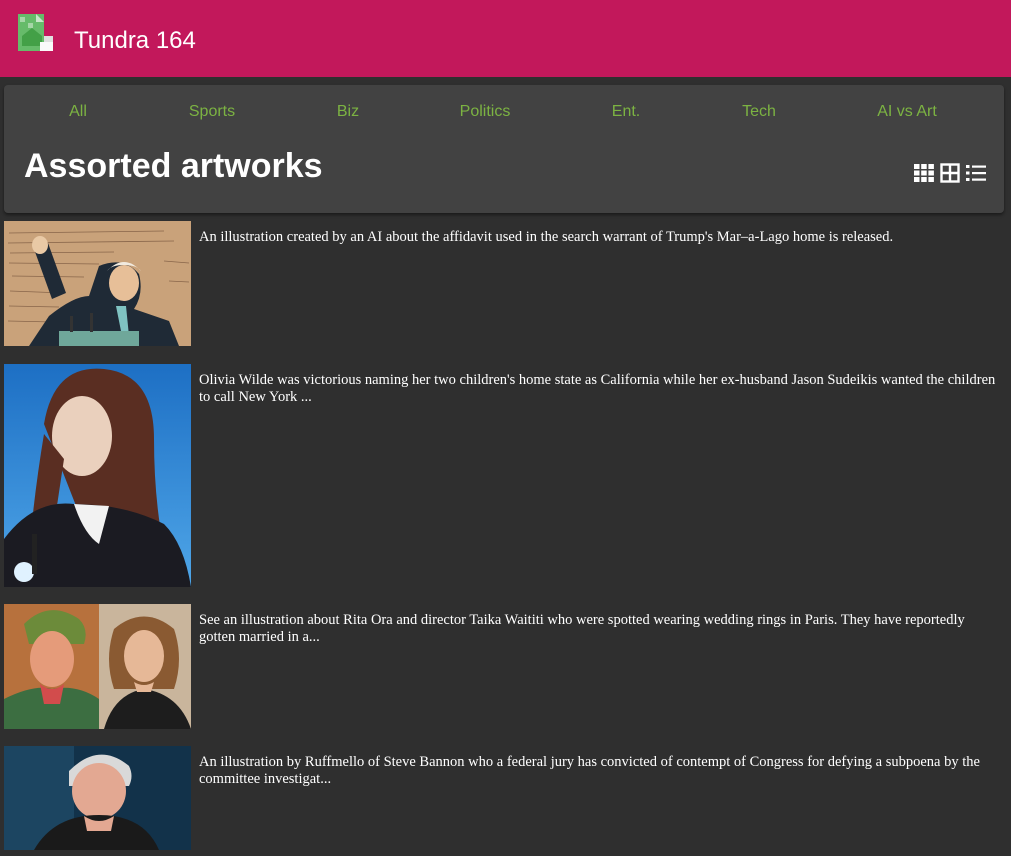 Image resolution: width=1011 pixels, height=856 pixels. What do you see at coordinates (78, 112) in the screenshot?
I see `nav-item-all: All` at bounding box center [78, 112].